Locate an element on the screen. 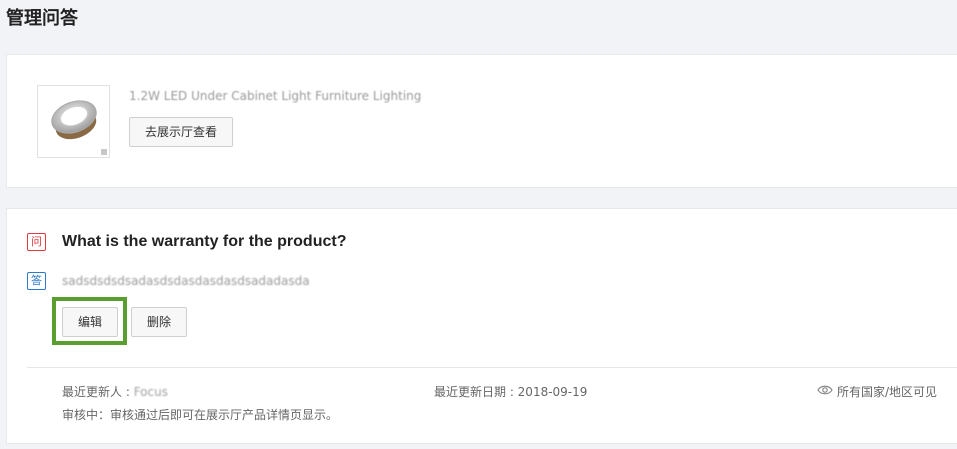  visibility-info: 所有国家/地区可见 is located at coordinates (877, 392).